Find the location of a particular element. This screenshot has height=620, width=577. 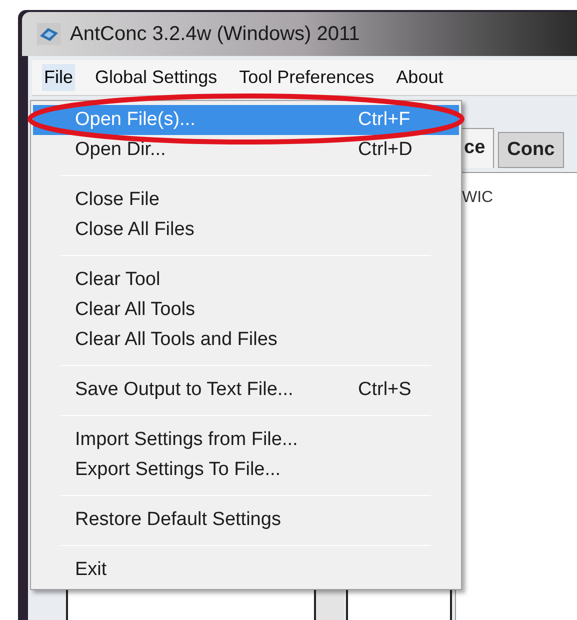

menu-item: Clear All Tools is located at coordinates (246, 310).